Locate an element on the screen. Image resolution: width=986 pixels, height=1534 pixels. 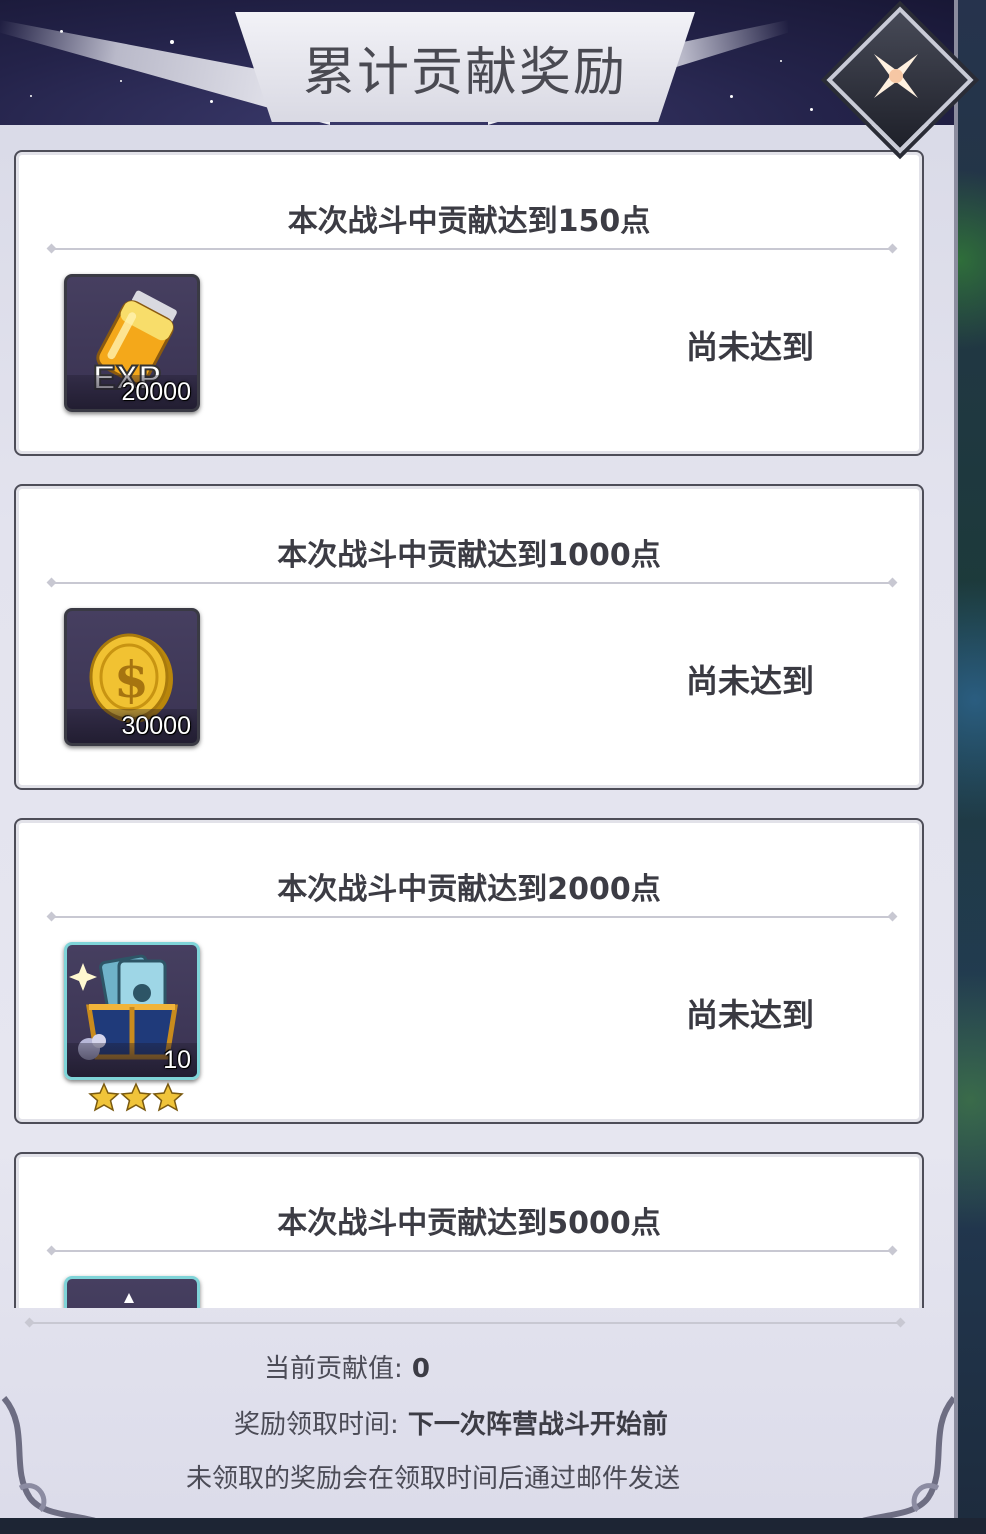
reward-item-card-chest: 10 is located at coordinates (132, 1011).